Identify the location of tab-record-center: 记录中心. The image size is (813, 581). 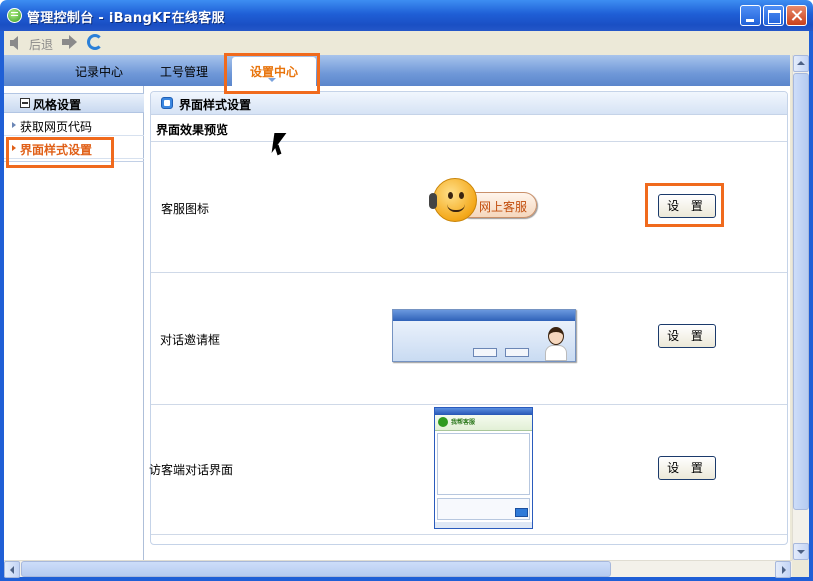
(99, 71).